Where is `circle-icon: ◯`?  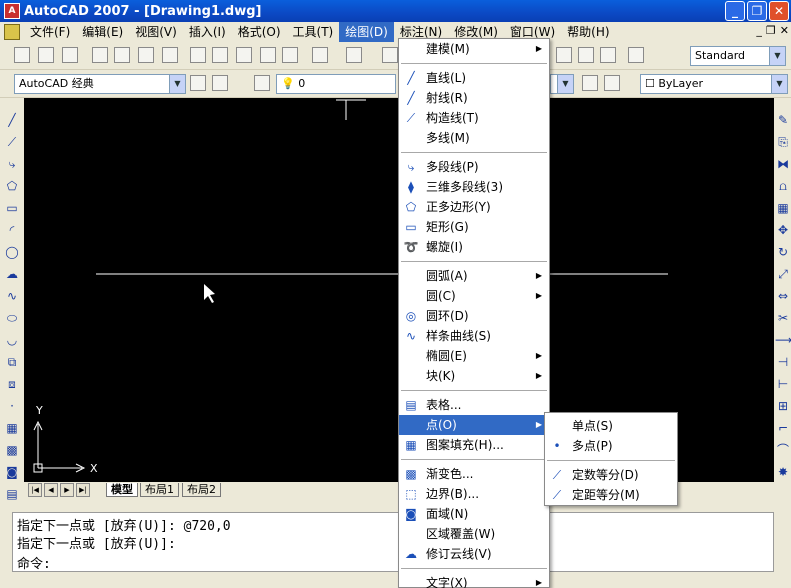 circle-icon: ◯ is located at coordinates (12, 252).